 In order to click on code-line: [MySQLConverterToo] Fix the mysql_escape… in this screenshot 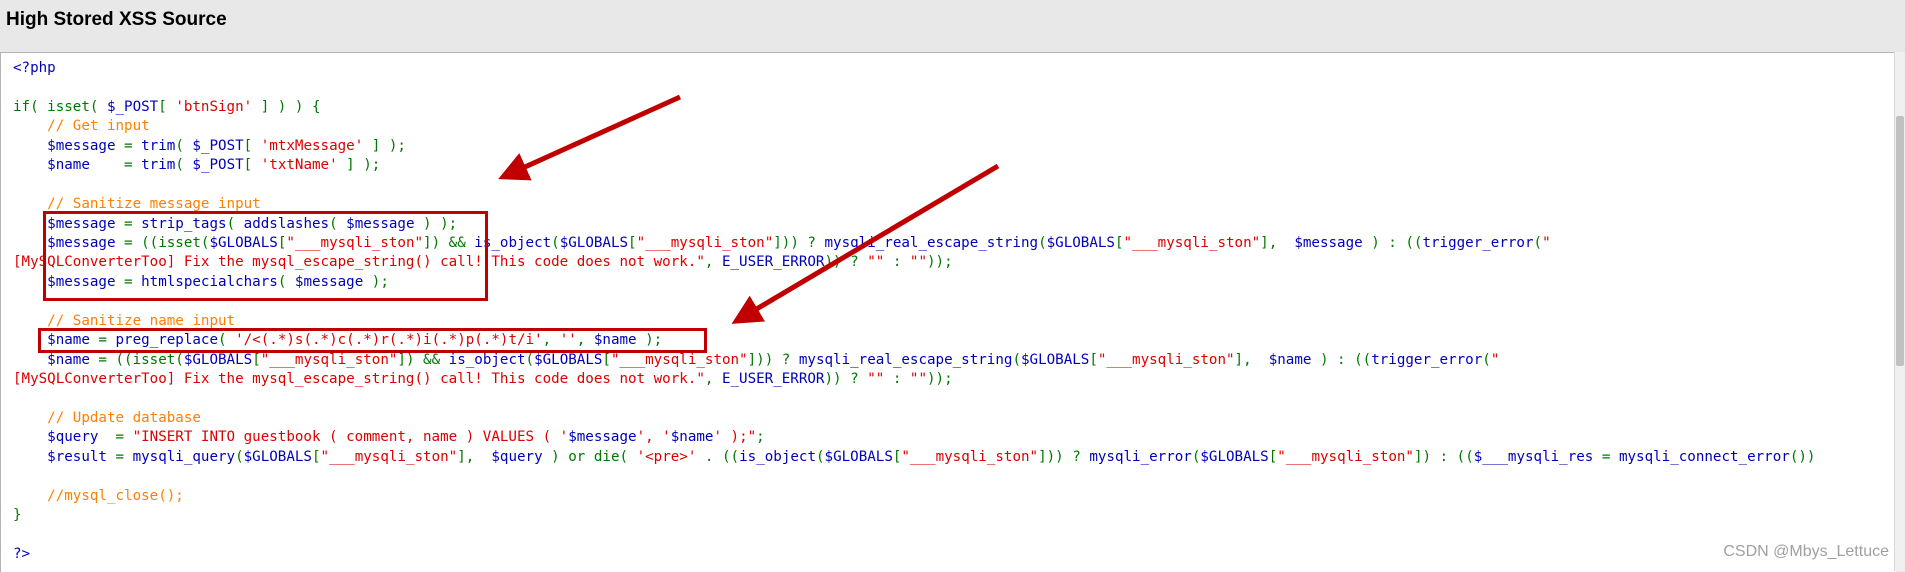, I will do `click(914, 379)`.